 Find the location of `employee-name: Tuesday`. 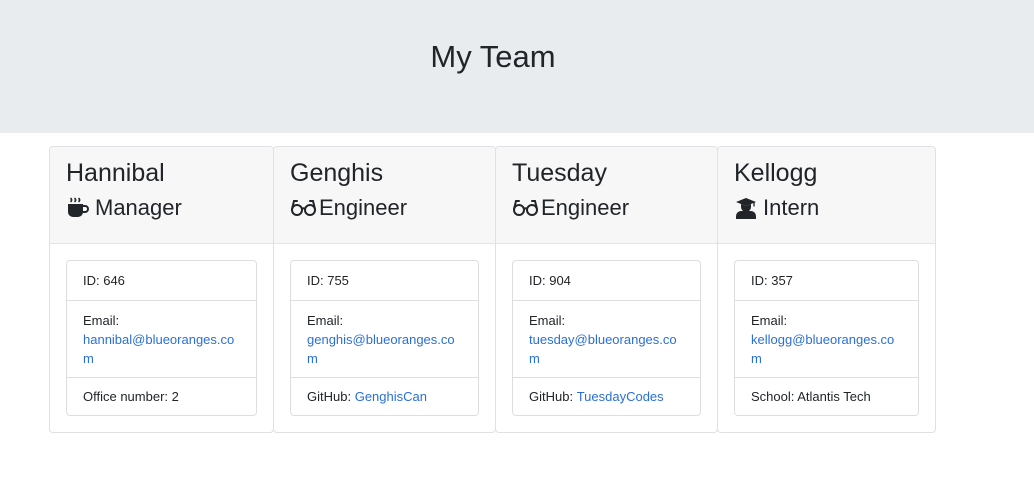

employee-name: Tuesday is located at coordinates (559, 173).